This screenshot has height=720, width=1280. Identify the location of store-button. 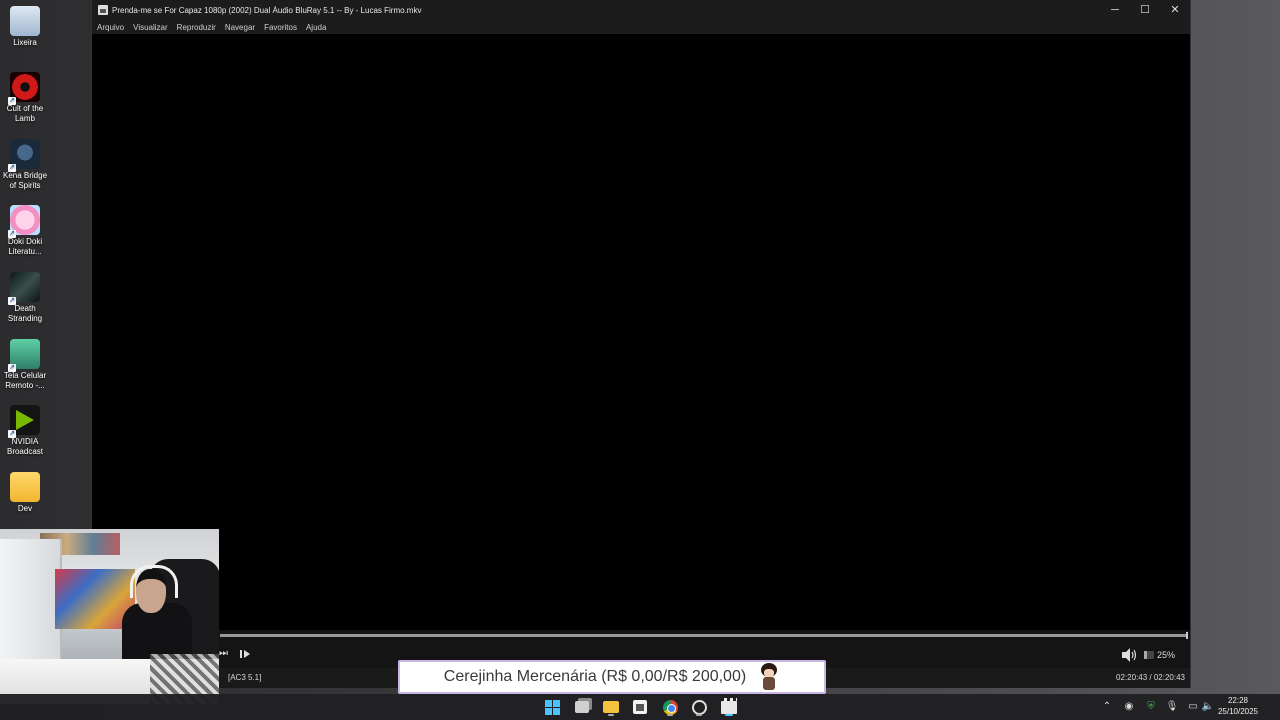
(640, 707).